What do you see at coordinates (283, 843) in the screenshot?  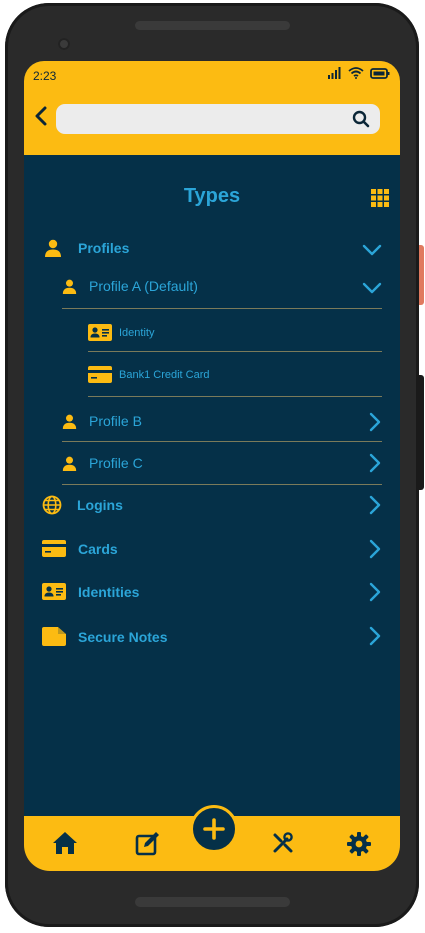 I see `tools-icon` at bounding box center [283, 843].